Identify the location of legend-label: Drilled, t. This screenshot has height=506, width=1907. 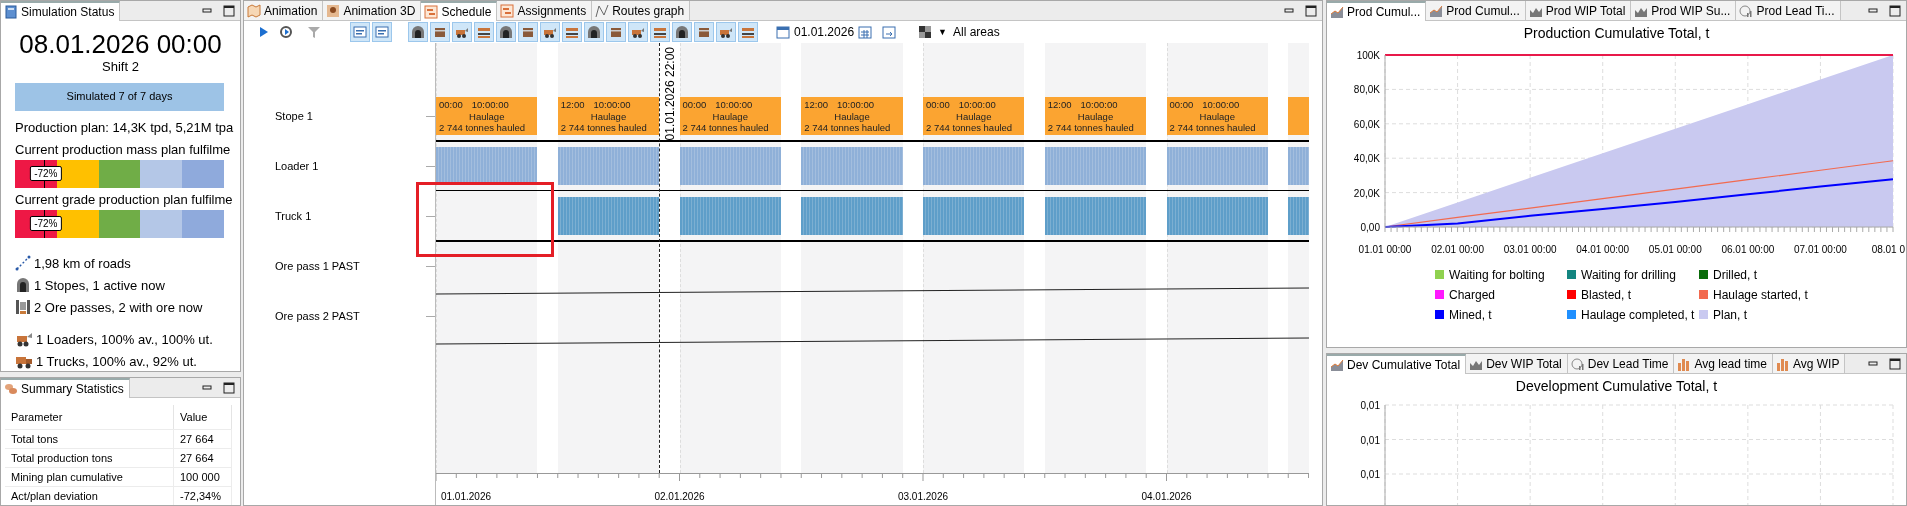
(1735, 274).